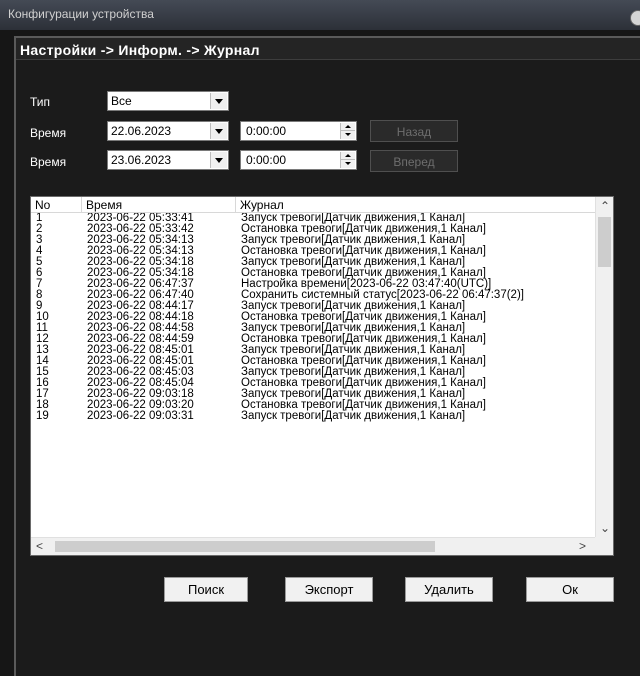  I want to click on type-label: Тип, so click(40, 102).